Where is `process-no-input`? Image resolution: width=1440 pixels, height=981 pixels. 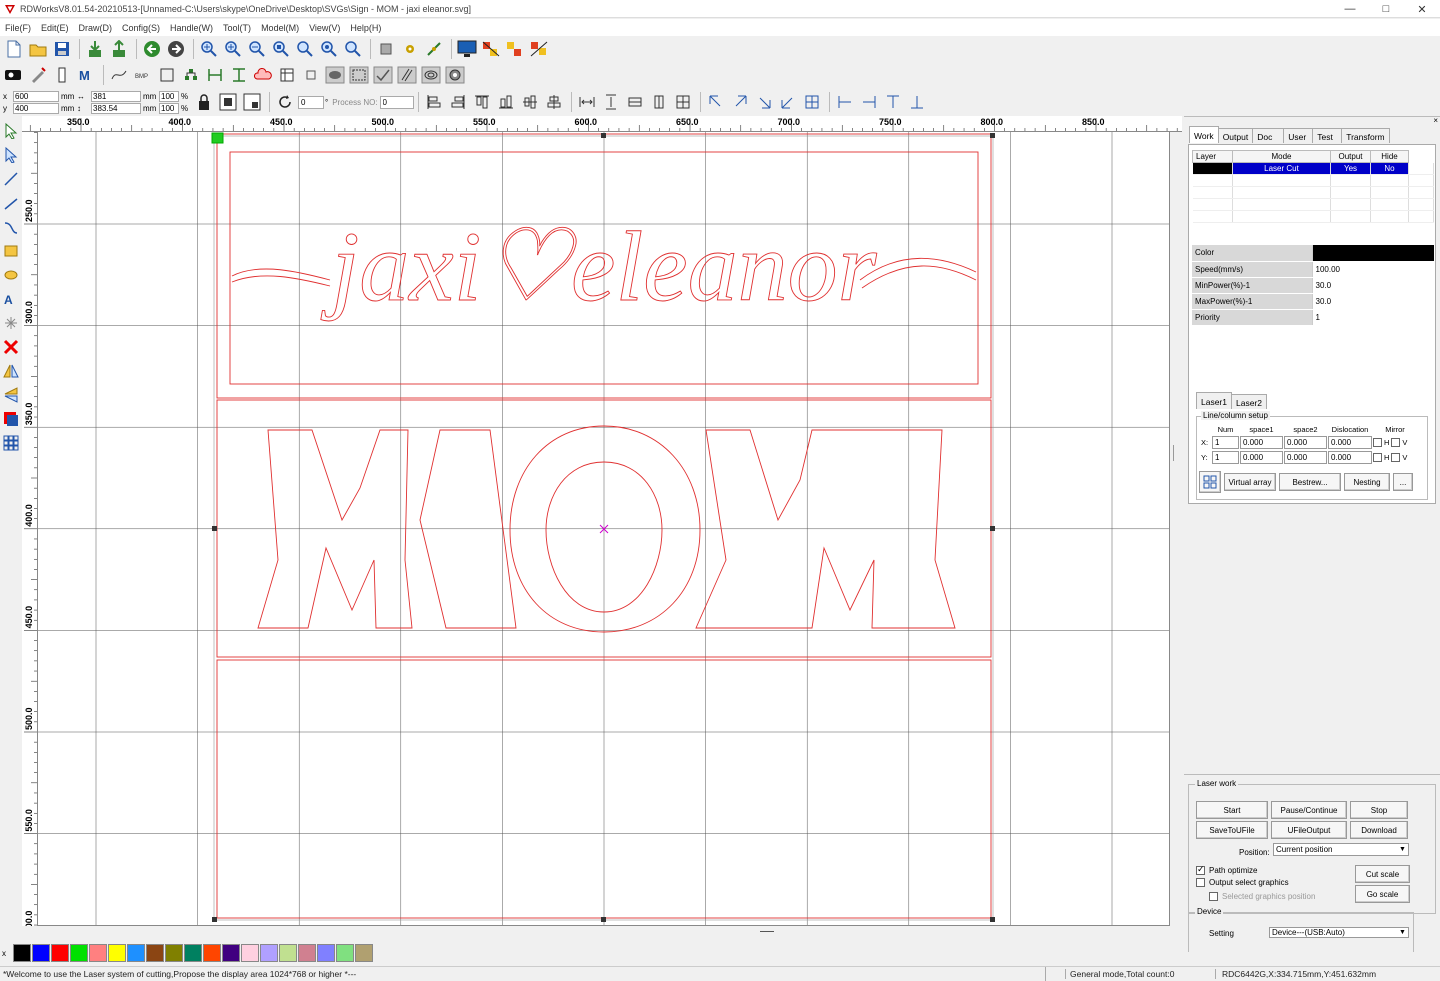 process-no-input is located at coordinates (396, 102).